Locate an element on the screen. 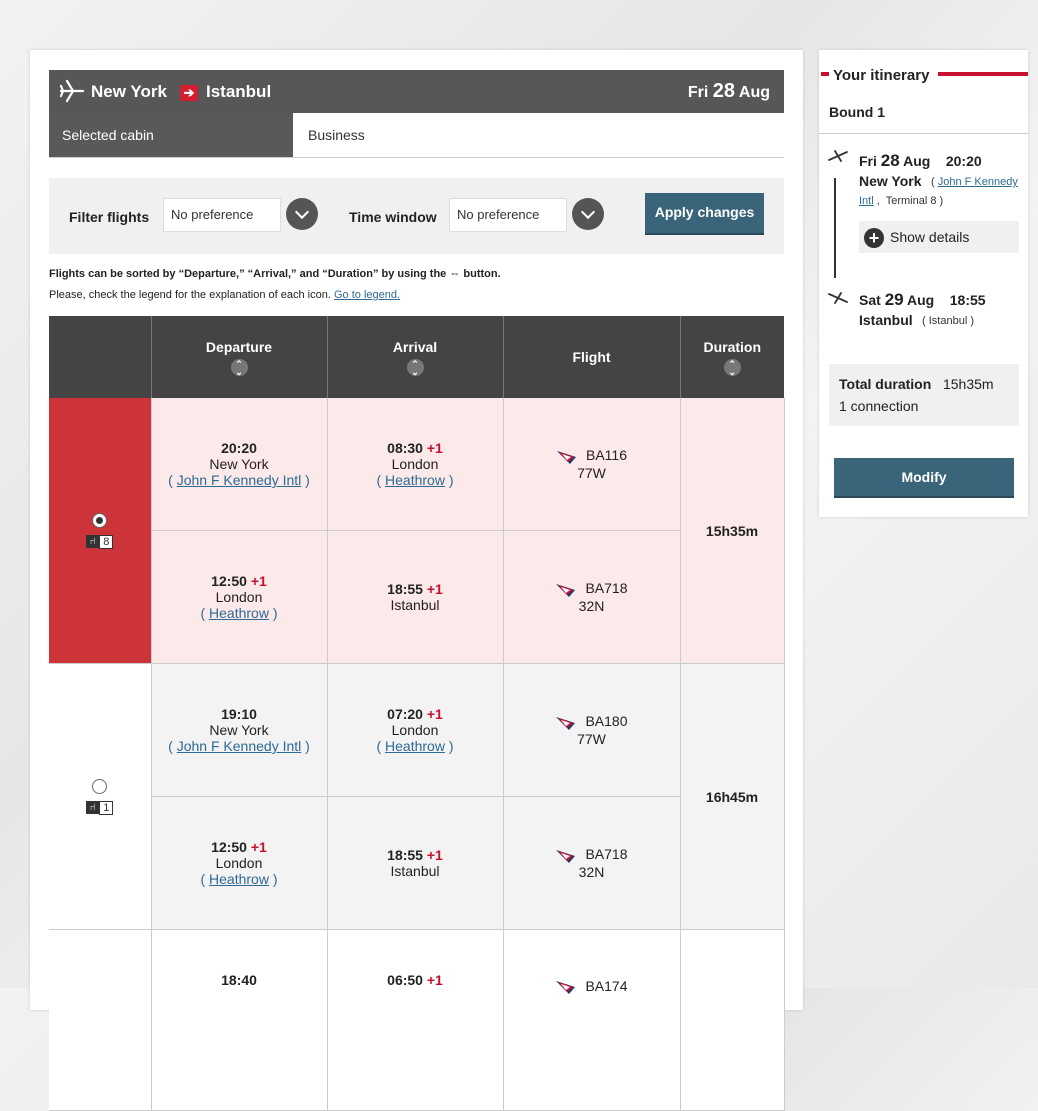 Image resolution: width=1038 pixels, height=1111 pixels. arrival-cell: 08:30 +1 London ( Heathrow ) is located at coordinates (415, 464).